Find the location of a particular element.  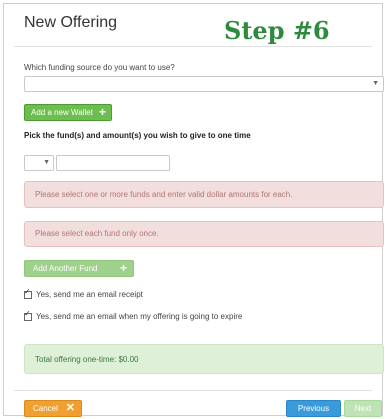

previous-label: Previous is located at coordinates (313, 408).